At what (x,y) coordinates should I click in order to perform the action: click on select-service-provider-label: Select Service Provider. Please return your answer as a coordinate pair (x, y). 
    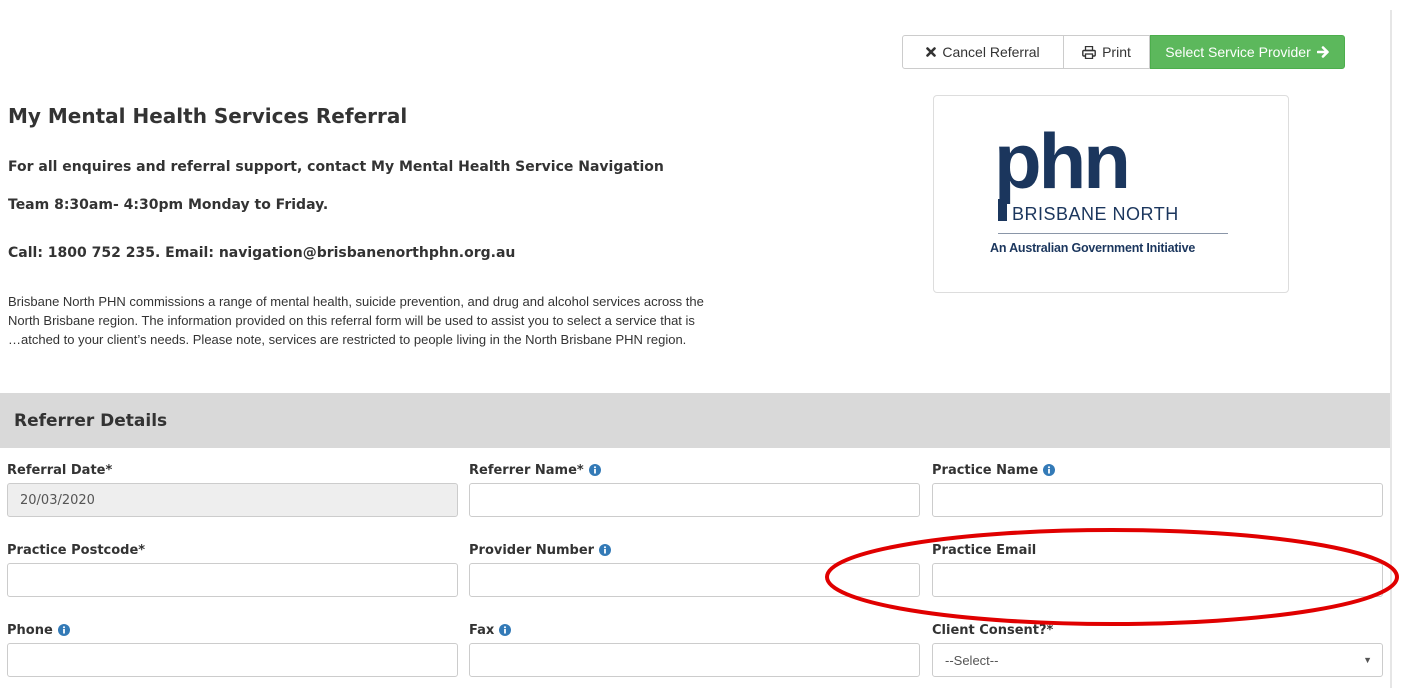
    Looking at the image, I should click on (1238, 52).